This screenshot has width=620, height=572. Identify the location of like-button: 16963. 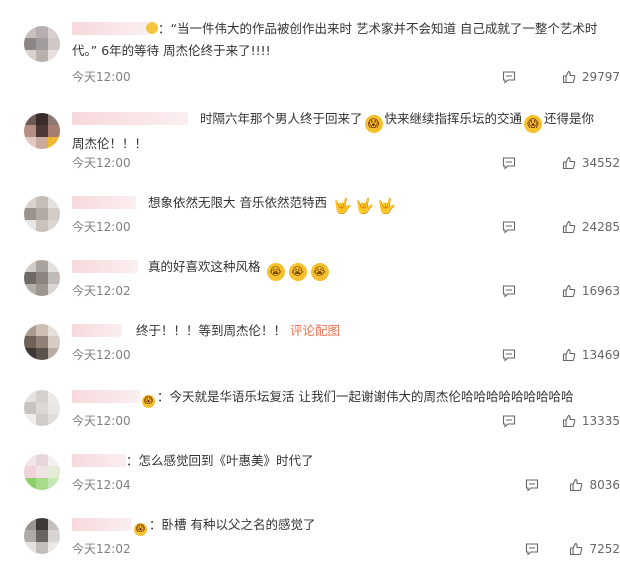
(591, 291).